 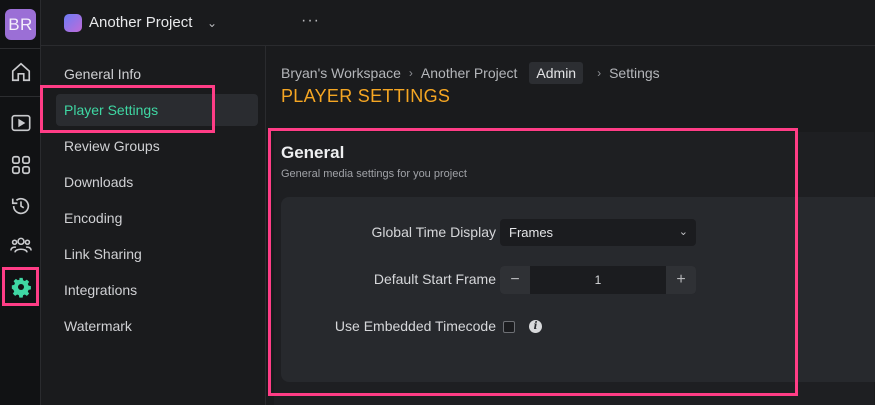 What do you see at coordinates (20, 71) in the screenshot?
I see `home-icon` at bounding box center [20, 71].